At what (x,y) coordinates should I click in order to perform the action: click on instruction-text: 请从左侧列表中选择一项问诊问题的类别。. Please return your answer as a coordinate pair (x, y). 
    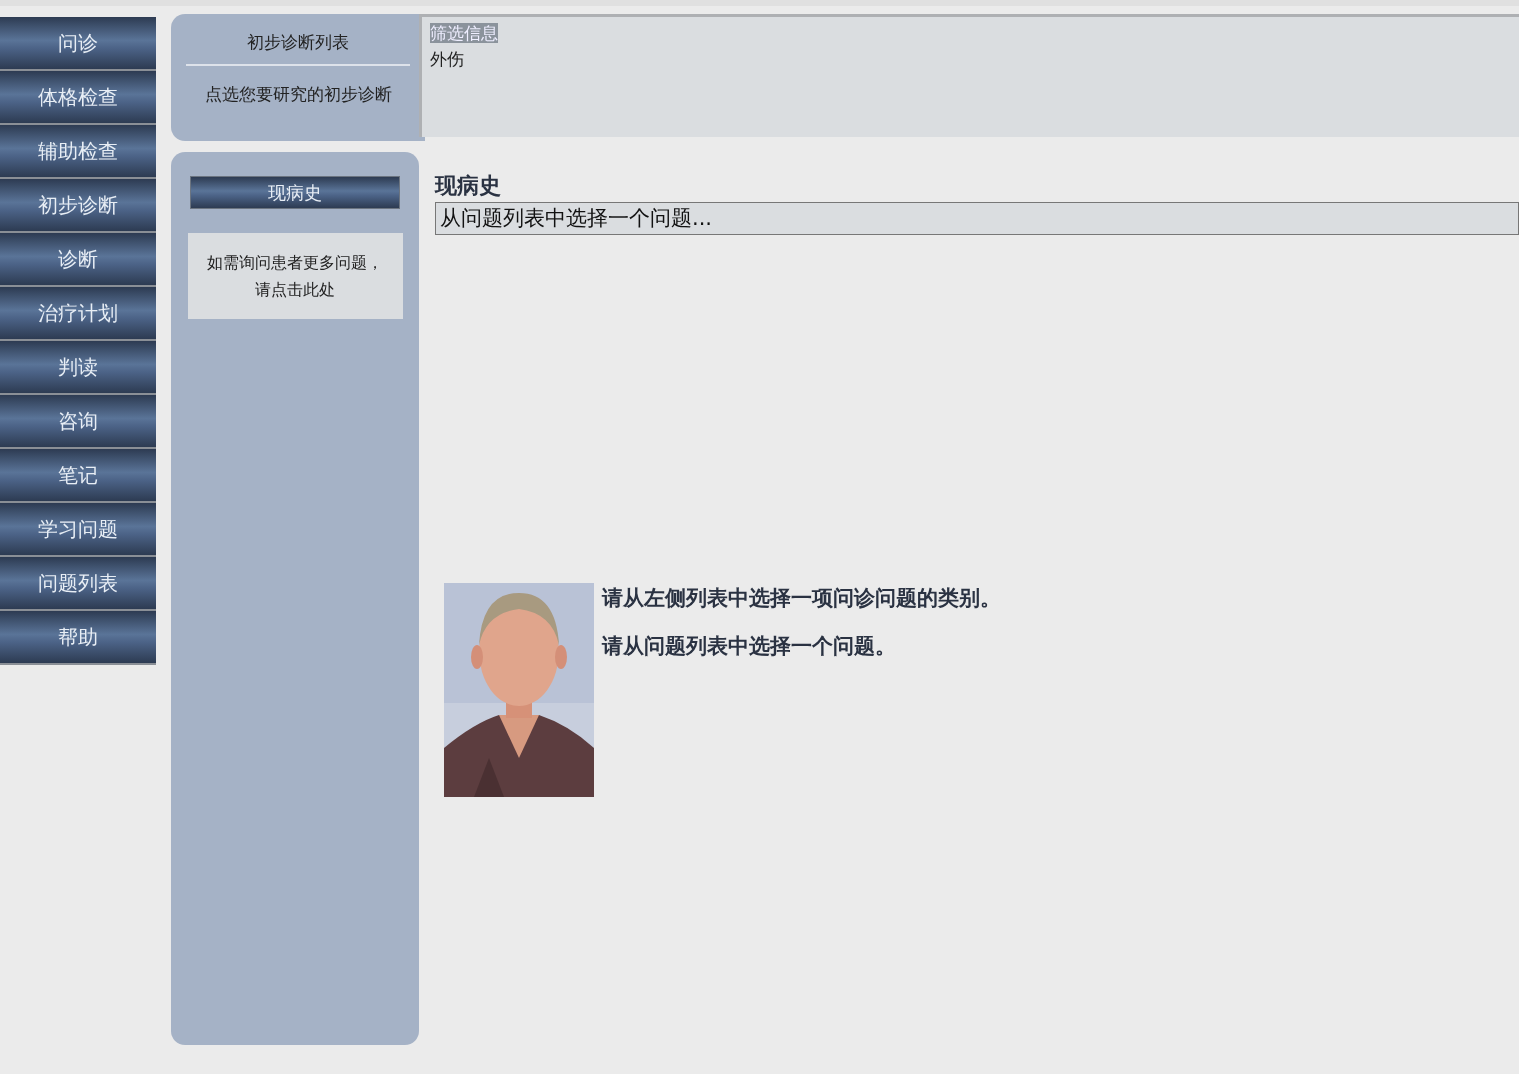
    Looking at the image, I should click on (801, 598).